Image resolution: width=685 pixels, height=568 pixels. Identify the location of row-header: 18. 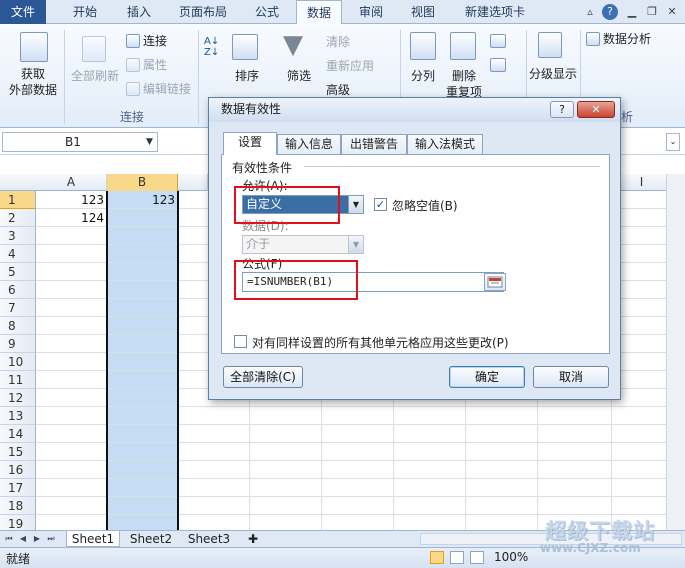
(18, 506).